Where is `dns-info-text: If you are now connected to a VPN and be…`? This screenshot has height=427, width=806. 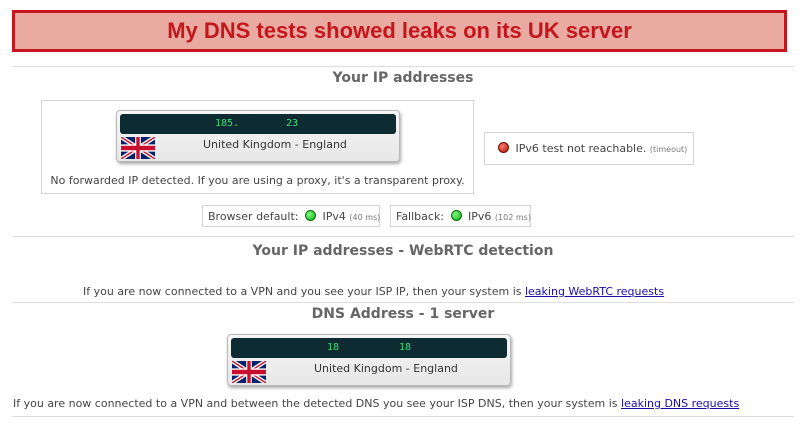 dns-info-text: If you are now connected to a VPN and be… is located at coordinates (315, 403).